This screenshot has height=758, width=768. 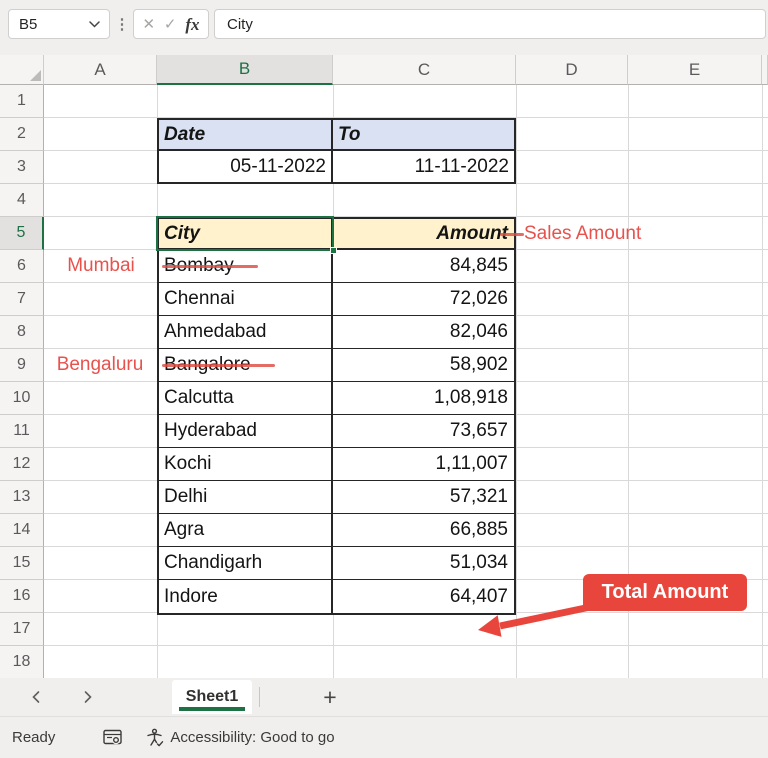 I want to click on enter-button: ✓, so click(x=170, y=24).